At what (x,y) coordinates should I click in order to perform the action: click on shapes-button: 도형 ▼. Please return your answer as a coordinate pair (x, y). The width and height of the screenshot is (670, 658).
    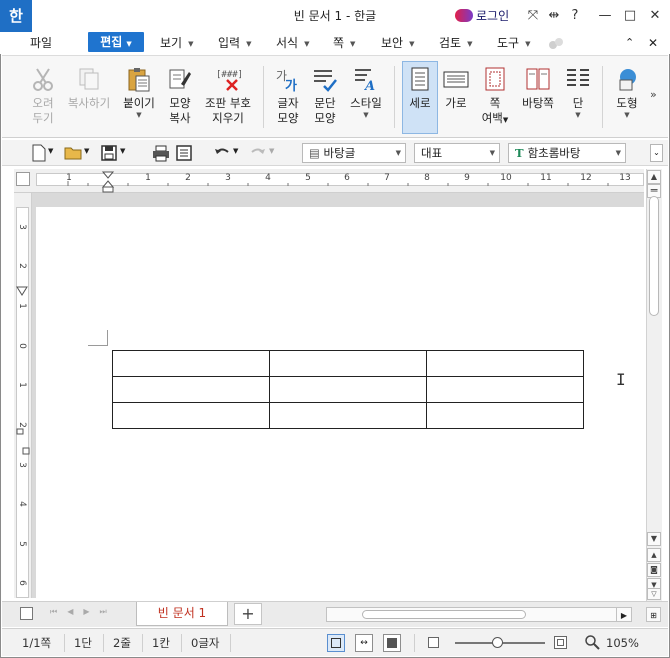
    Looking at the image, I should click on (627, 98).